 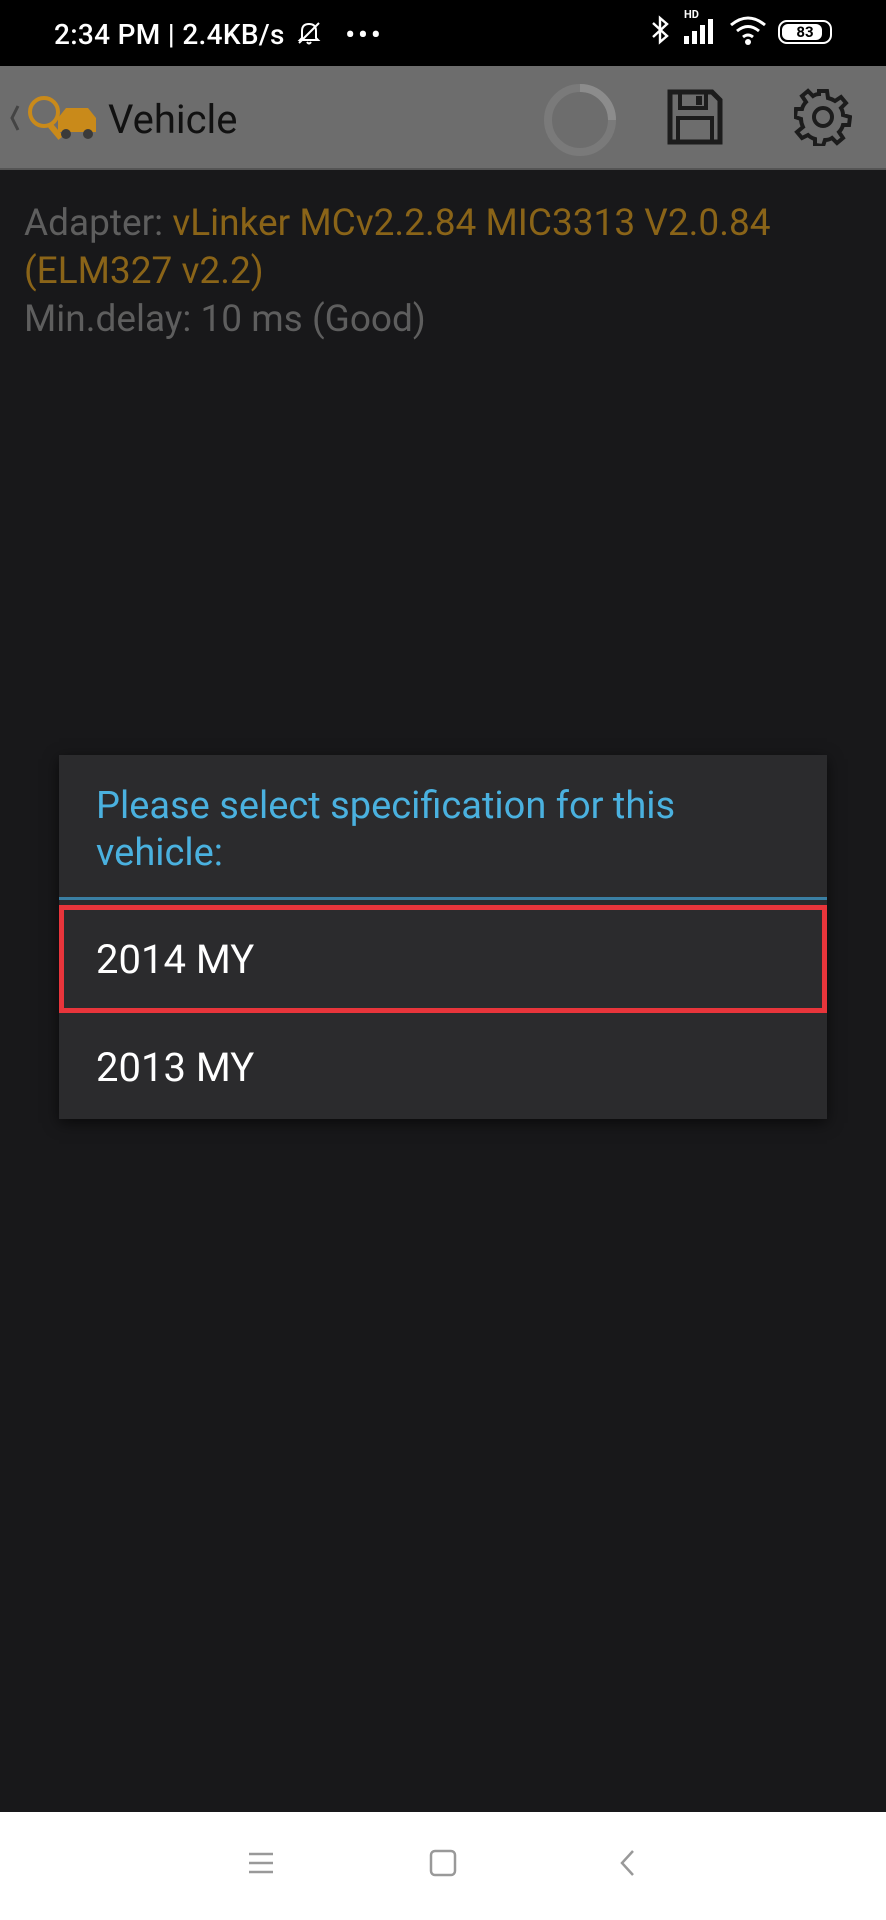 I want to click on min-delay-text: Min.delay: 10 ms (Good), so click(x=225, y=319).